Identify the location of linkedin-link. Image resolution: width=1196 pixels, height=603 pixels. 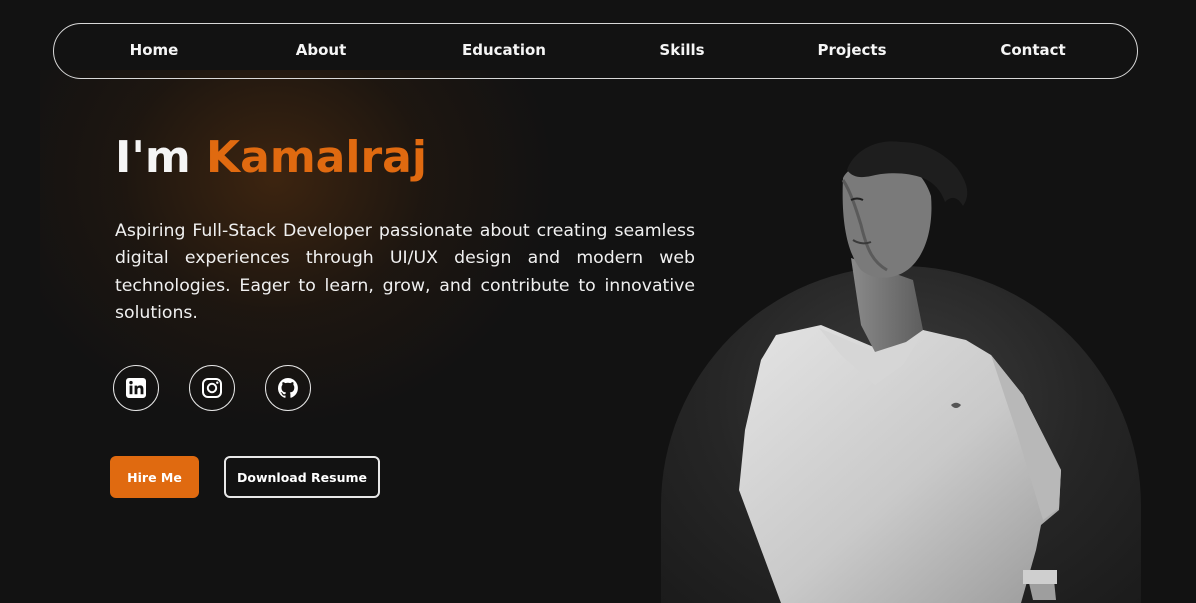
(136, 388).